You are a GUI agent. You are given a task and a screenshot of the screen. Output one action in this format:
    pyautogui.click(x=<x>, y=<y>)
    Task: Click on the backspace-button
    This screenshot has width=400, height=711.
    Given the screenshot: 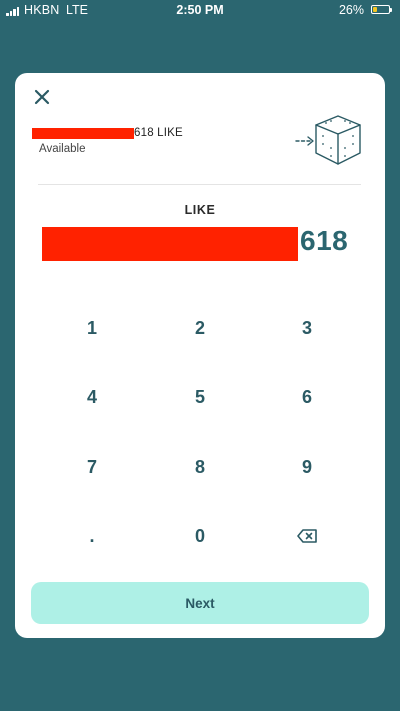 What is the action you would take?
    pyautogui.click(x=307, y=536)
    